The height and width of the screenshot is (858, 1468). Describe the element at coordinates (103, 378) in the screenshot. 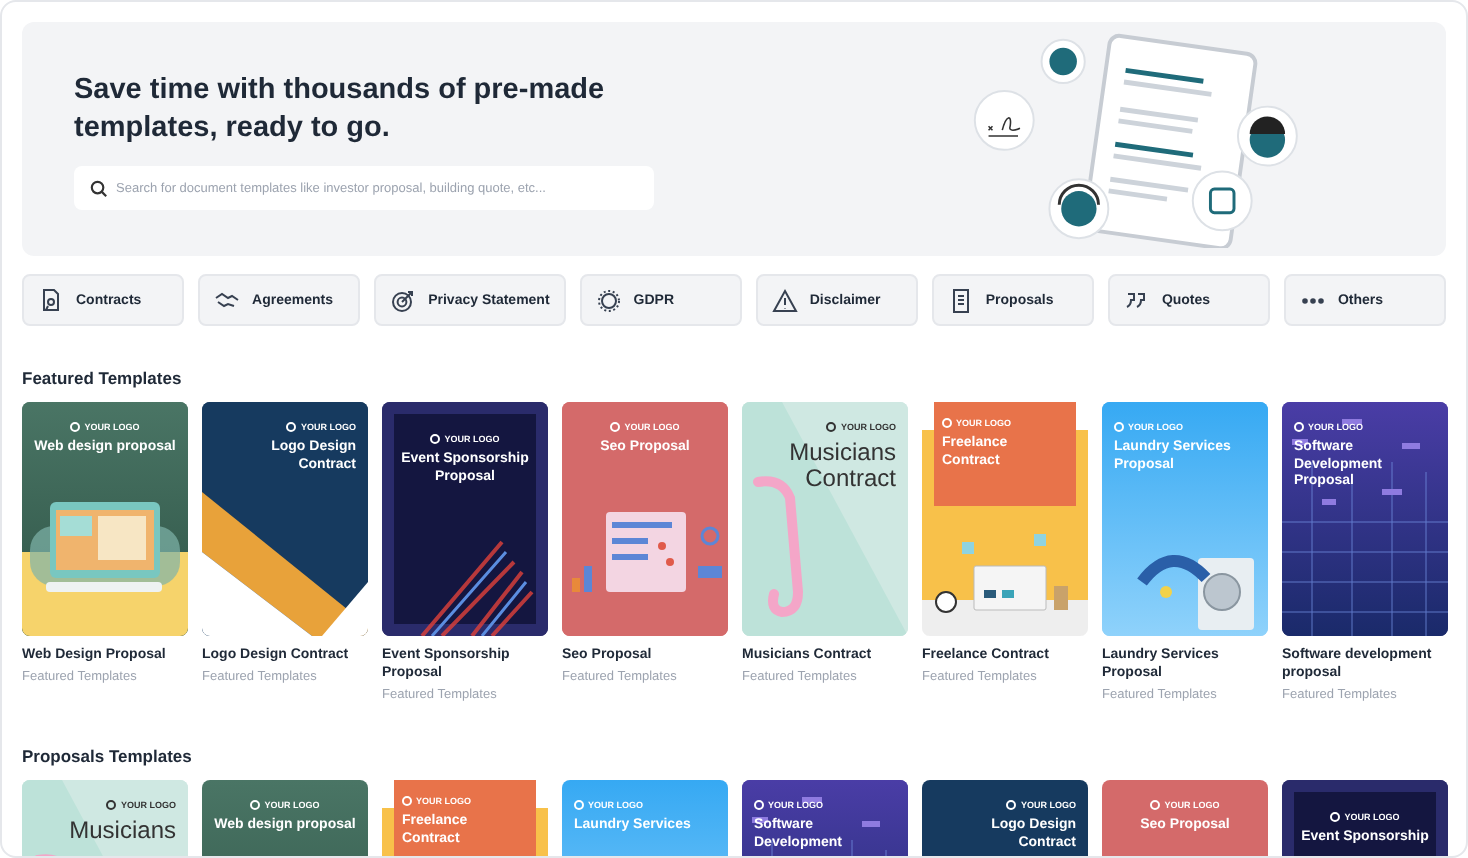

I see `section-heading: Featured Templates` at that location.